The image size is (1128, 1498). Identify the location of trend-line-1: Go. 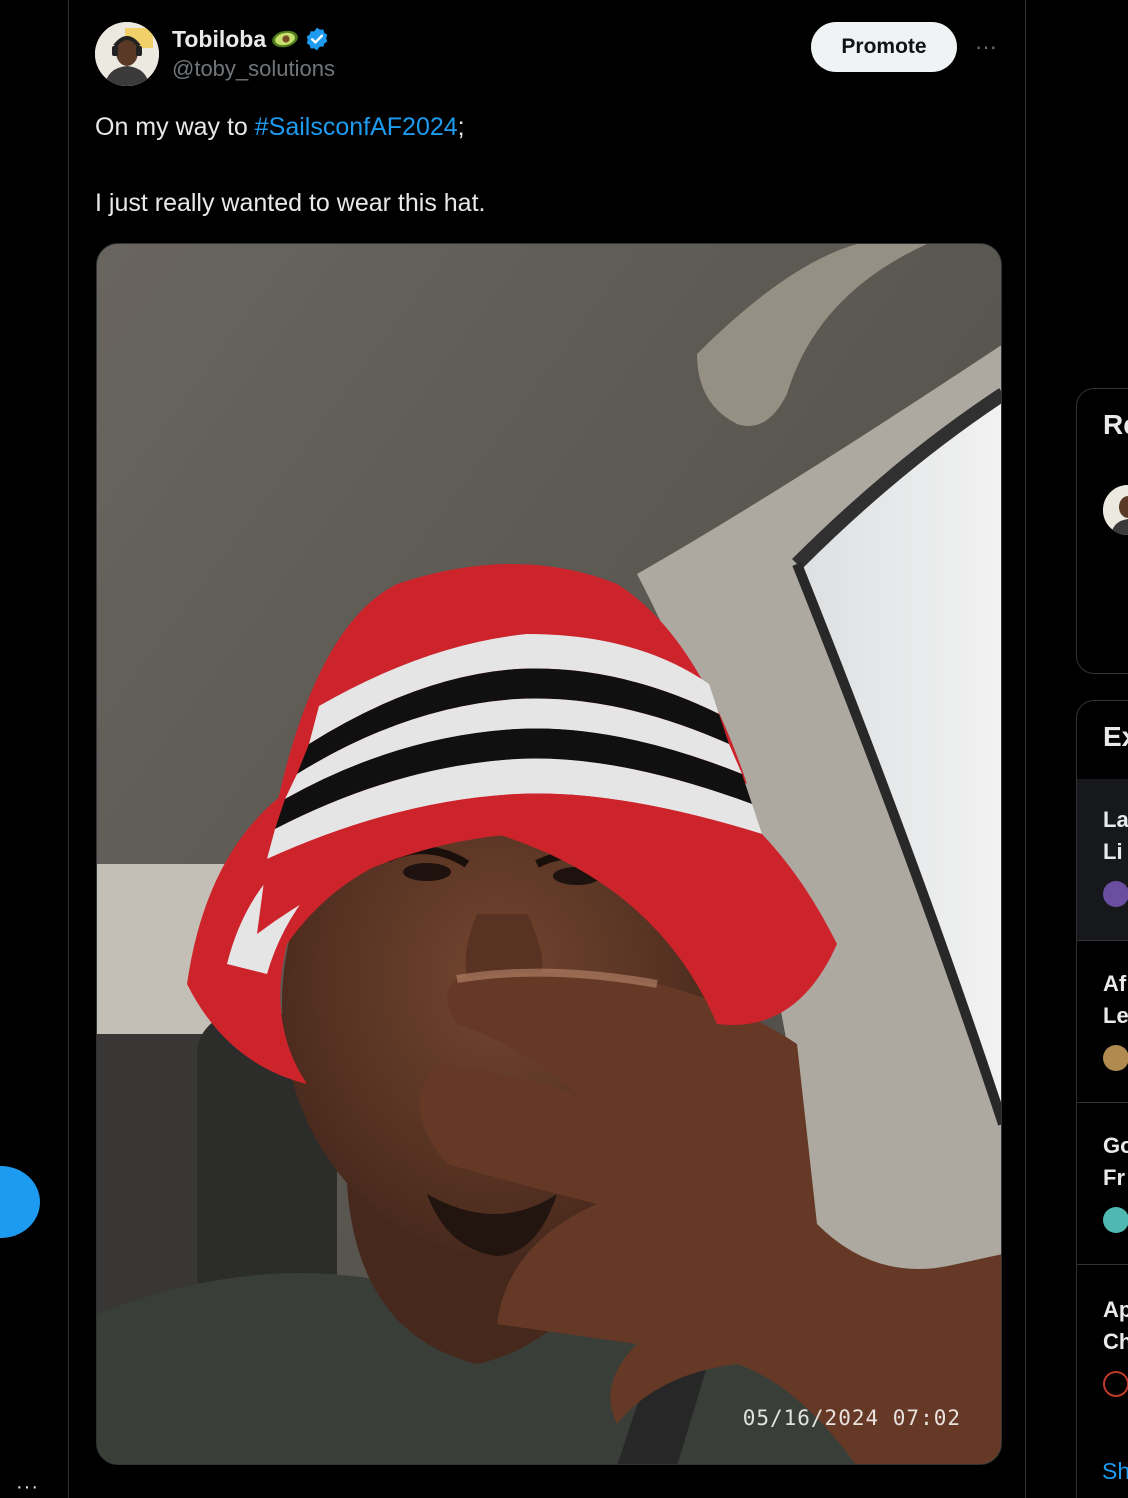
(1115, 1145).